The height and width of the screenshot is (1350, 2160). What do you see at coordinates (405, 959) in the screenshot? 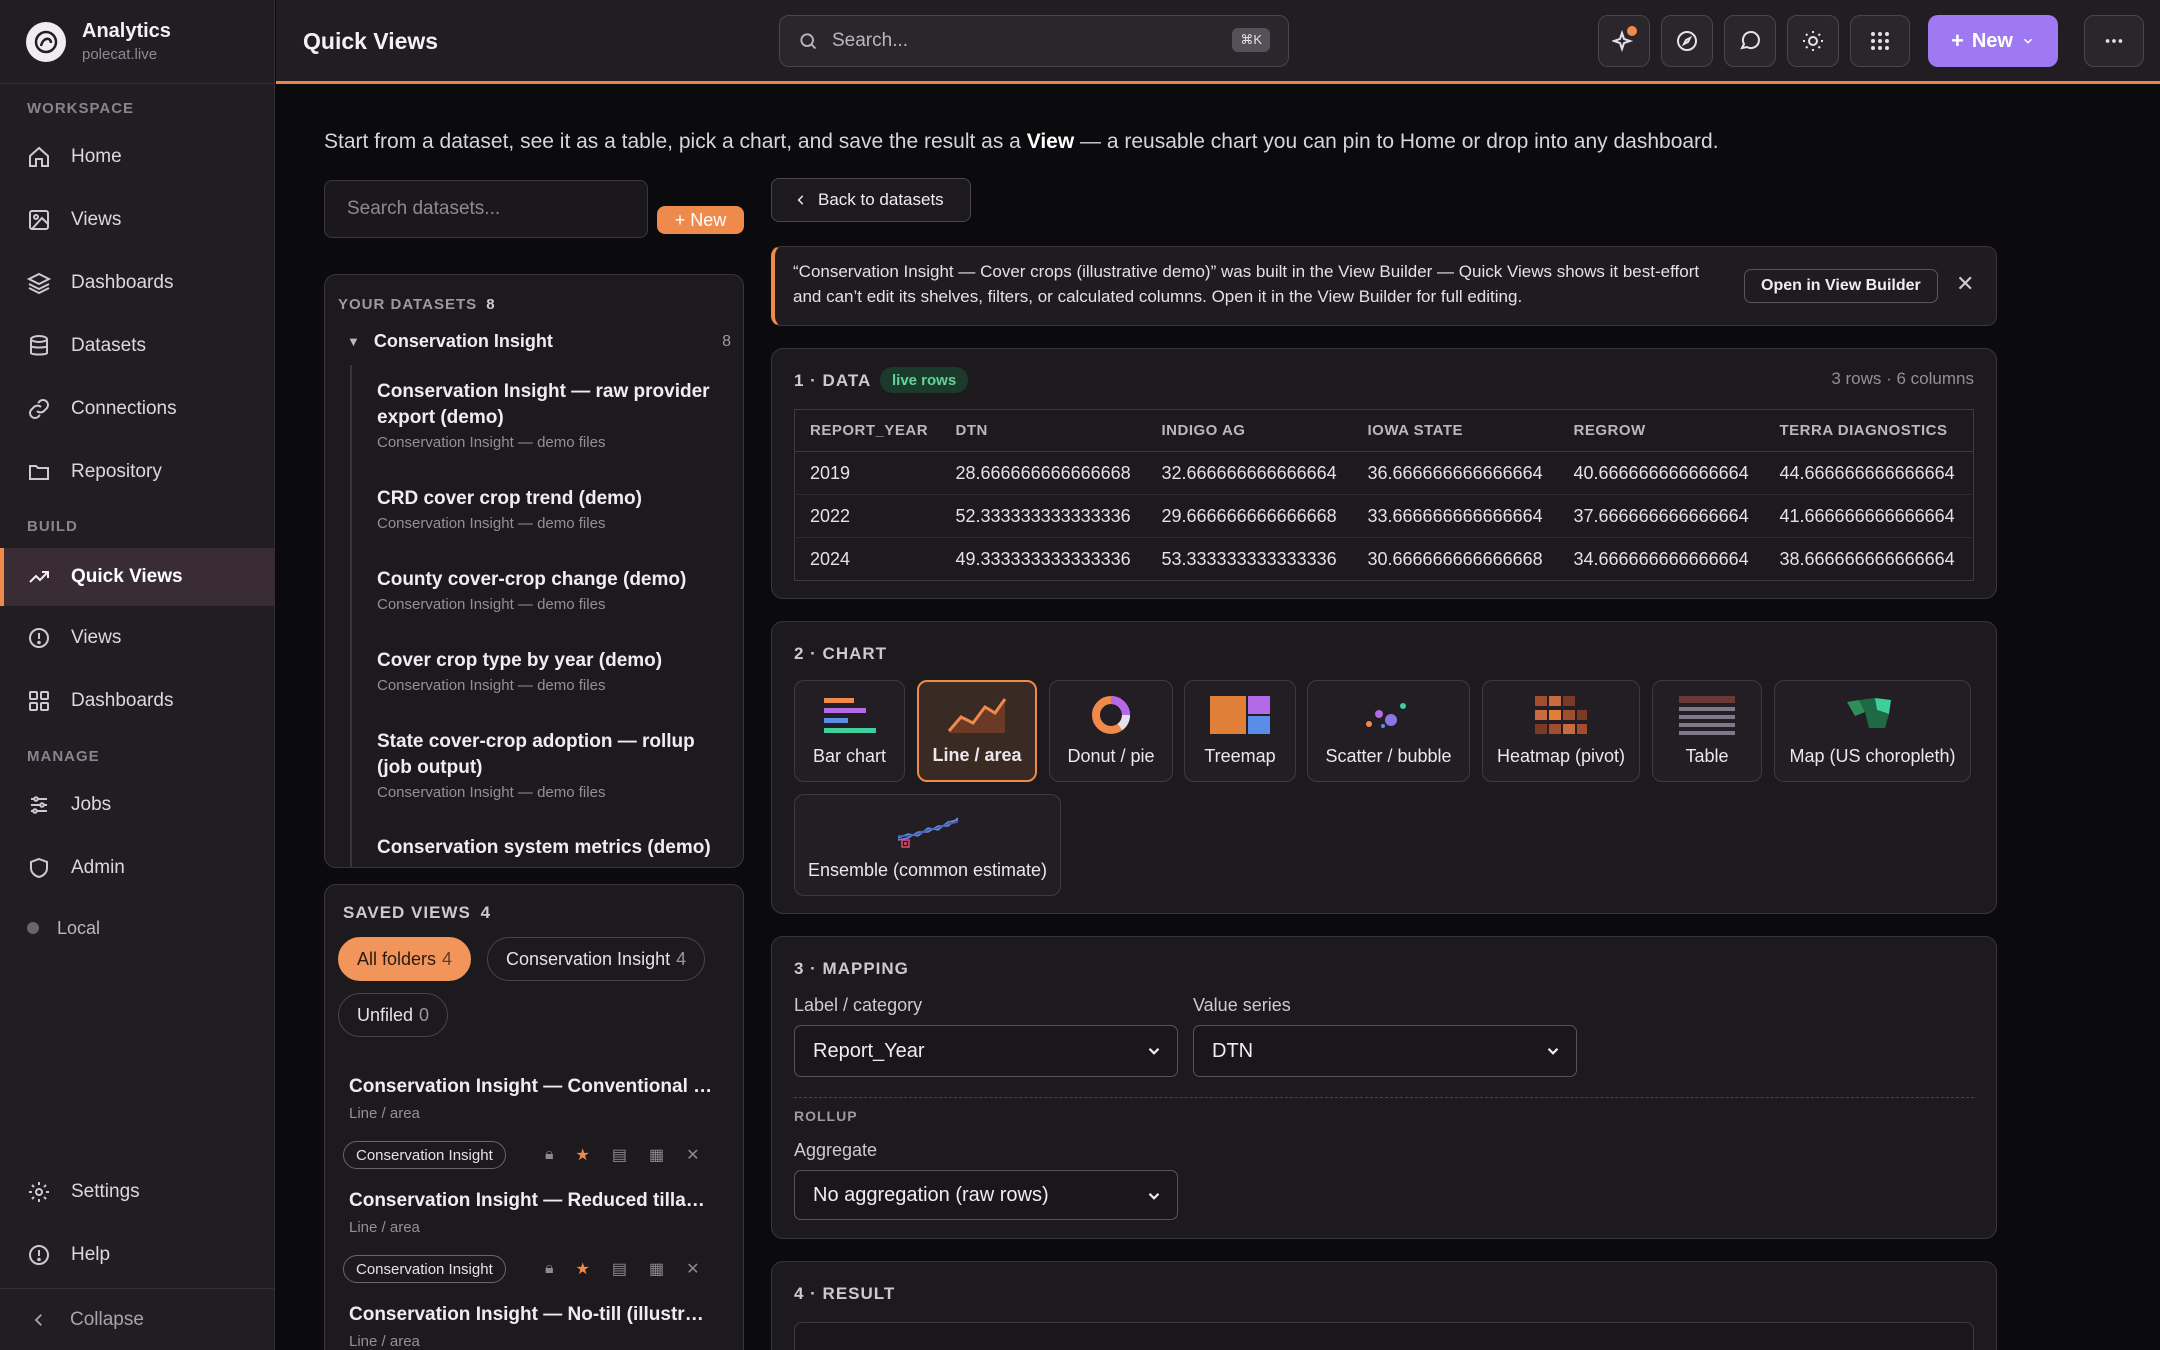
I see `filter-all-folders: All folders 4` at bounding box center [405, 959].